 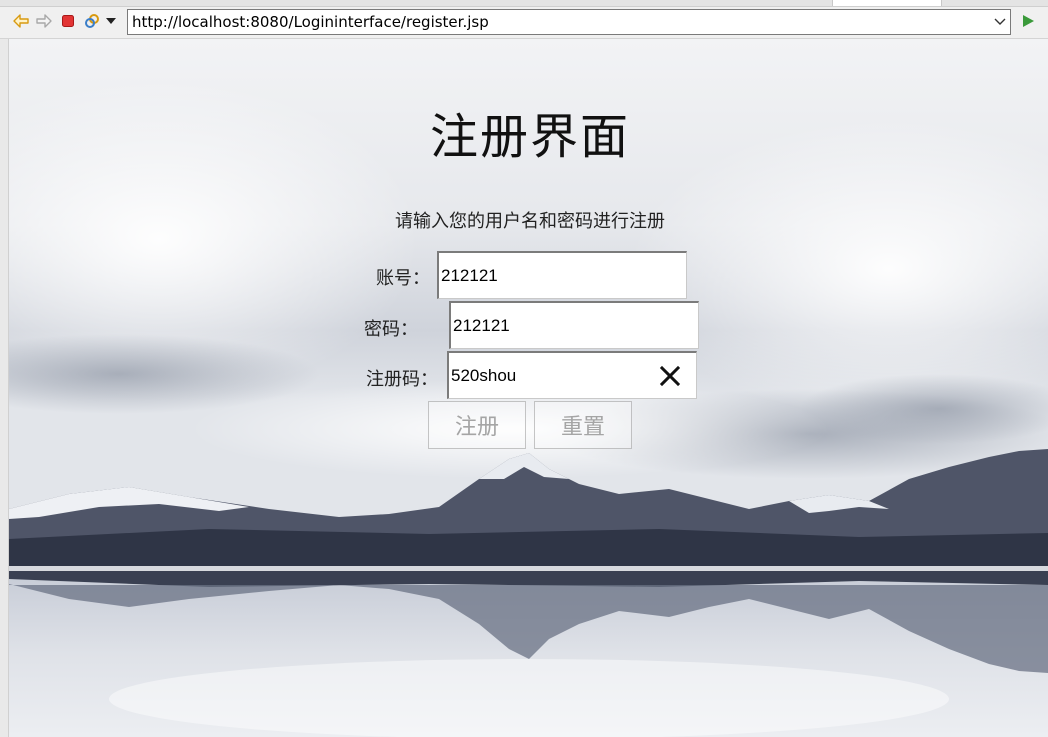 I want to click on page-title: 注册界面, so click(x=529, y=137).